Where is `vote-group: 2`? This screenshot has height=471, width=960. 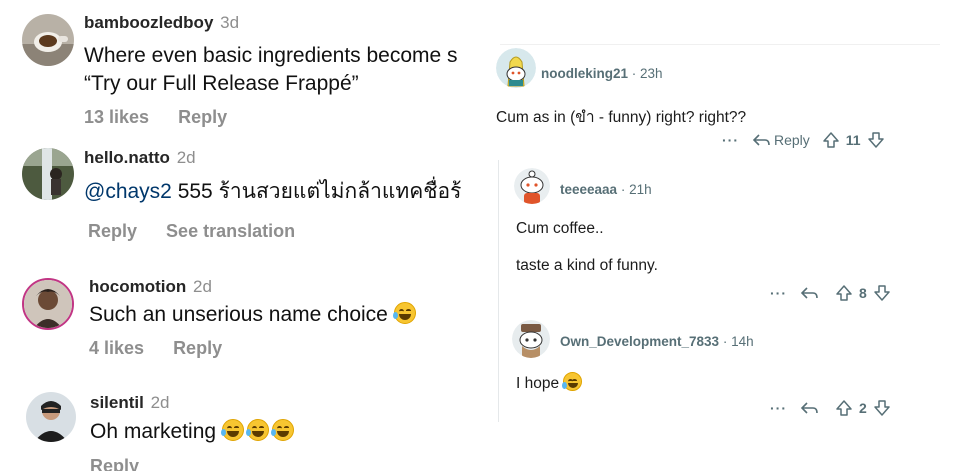 vote-group: 2 is located at coordinates (863, 408).